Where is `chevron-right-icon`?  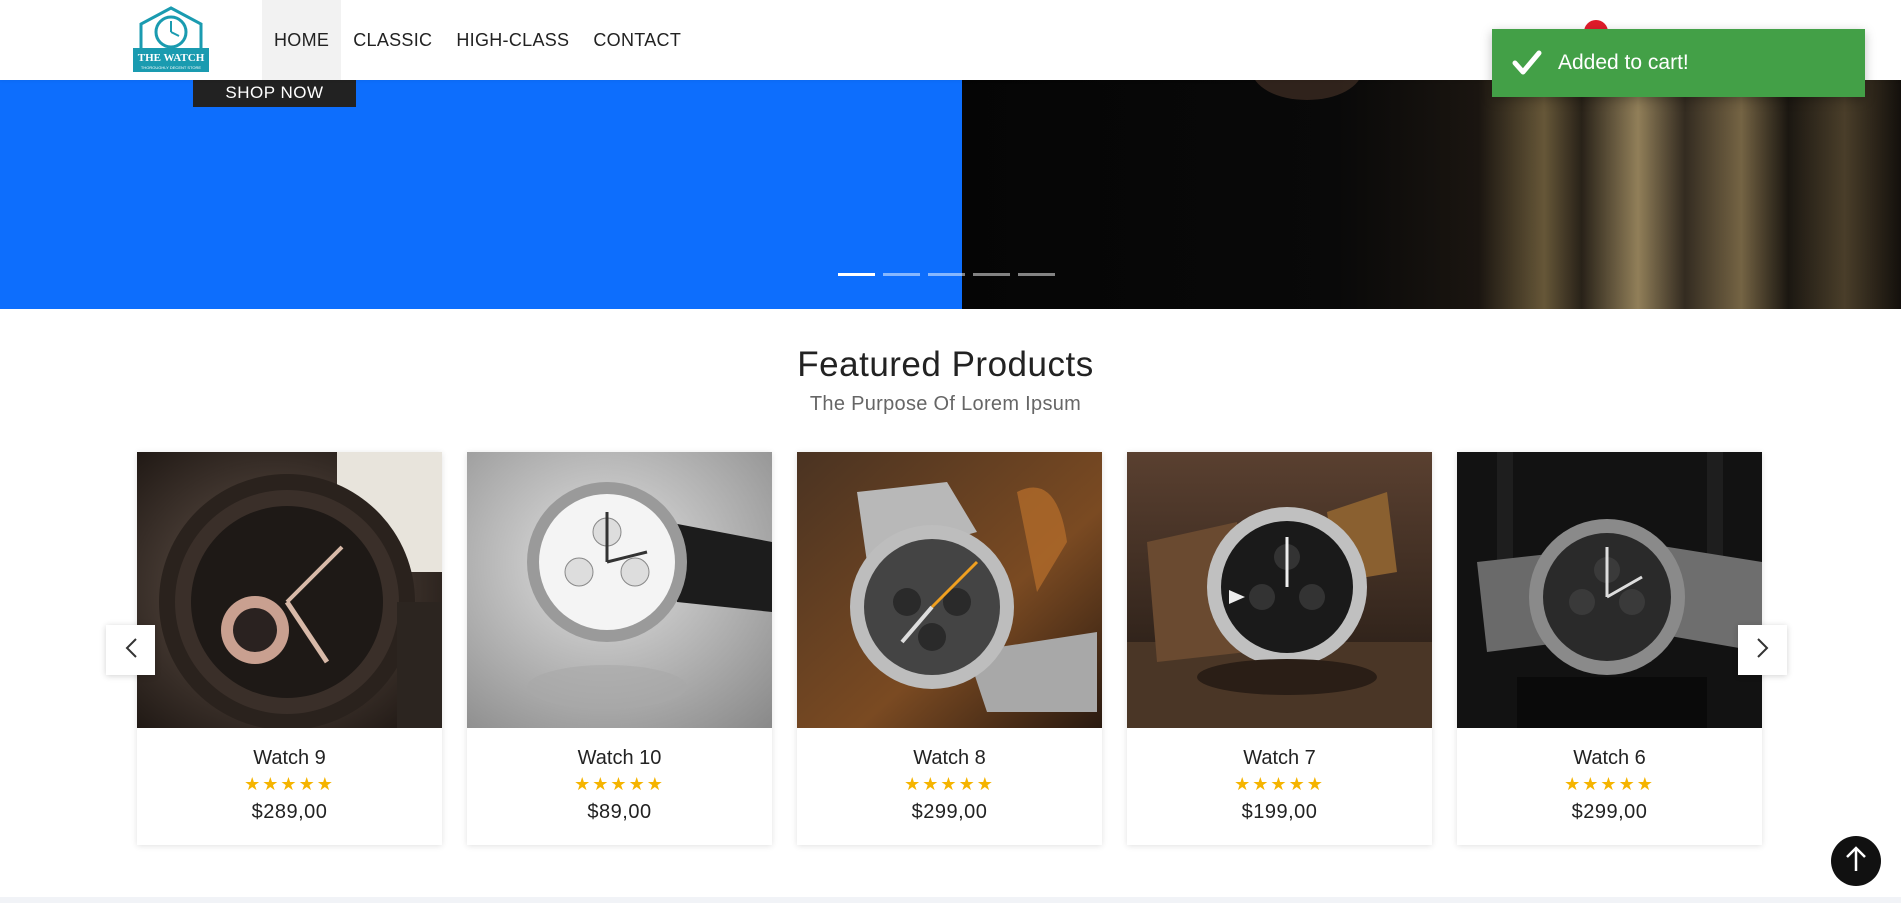
chevron-right-icon is located at coordinates (1763, 650).